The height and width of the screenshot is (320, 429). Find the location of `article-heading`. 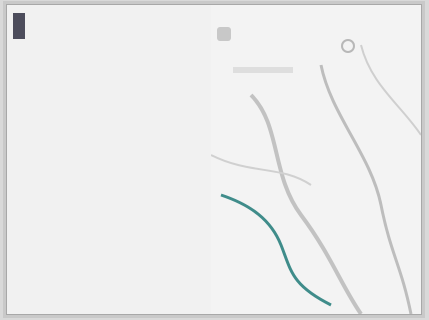

article-heading is located at coordinates (116, 61).